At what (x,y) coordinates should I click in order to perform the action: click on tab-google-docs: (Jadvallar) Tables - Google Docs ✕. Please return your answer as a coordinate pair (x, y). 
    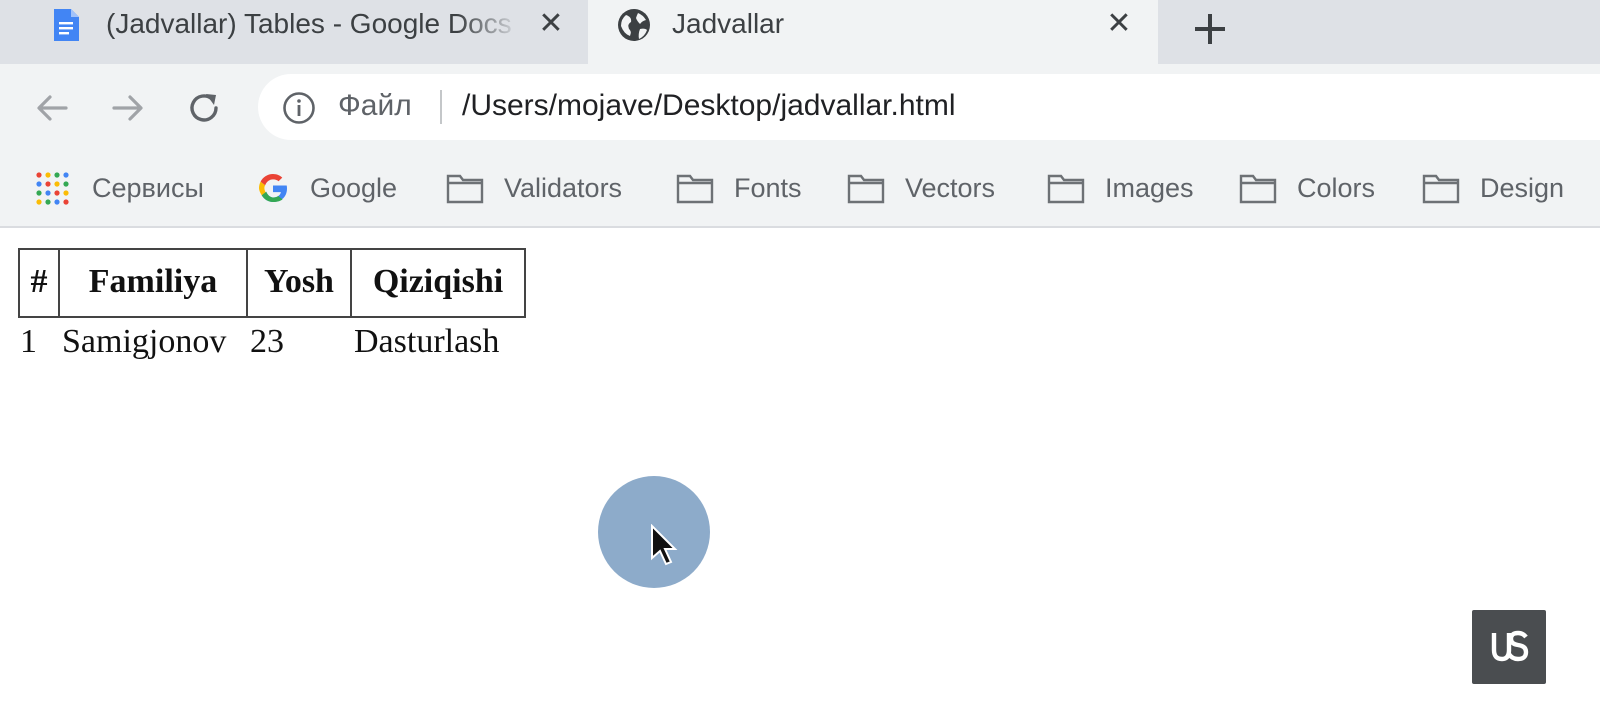
    Looking at the image, I should click on (294, 32).